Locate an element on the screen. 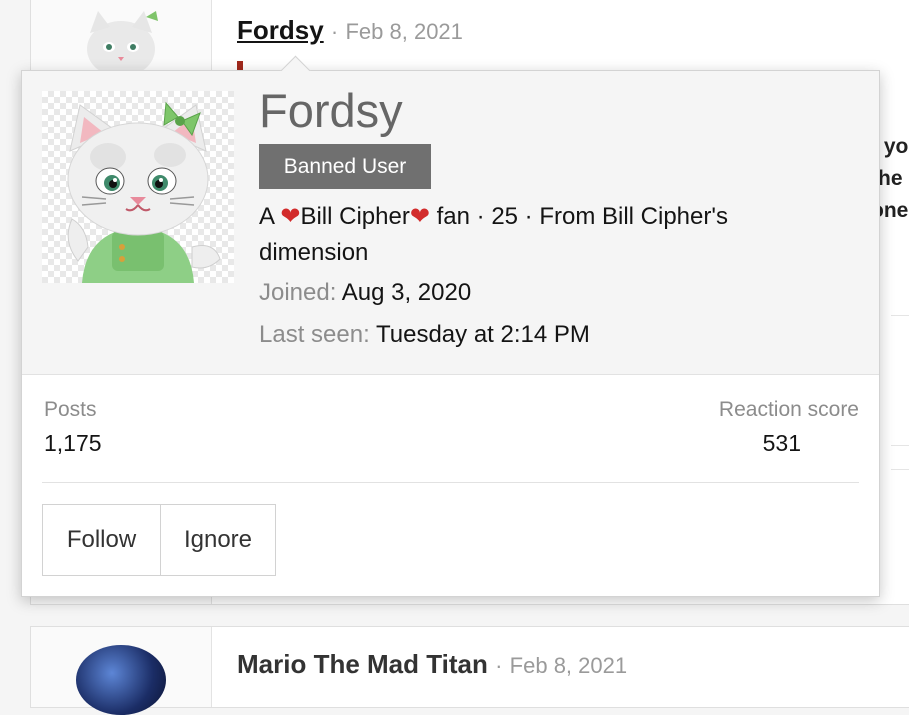  member-avatar is located at coordinates (138, 187).